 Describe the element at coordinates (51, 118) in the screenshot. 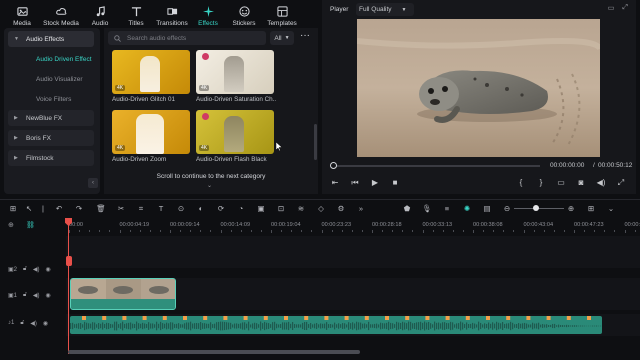

I see `category-newblue-fx: ▶ NewBlue FX` at that location.